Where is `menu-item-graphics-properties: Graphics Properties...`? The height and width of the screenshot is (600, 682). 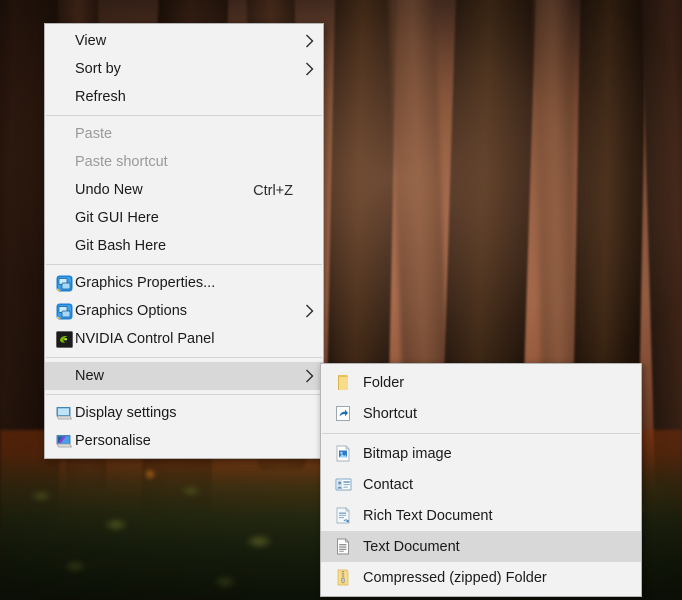 menu-item-graphics-properties: Graphics Properties... is located at coordinates (184, 283).